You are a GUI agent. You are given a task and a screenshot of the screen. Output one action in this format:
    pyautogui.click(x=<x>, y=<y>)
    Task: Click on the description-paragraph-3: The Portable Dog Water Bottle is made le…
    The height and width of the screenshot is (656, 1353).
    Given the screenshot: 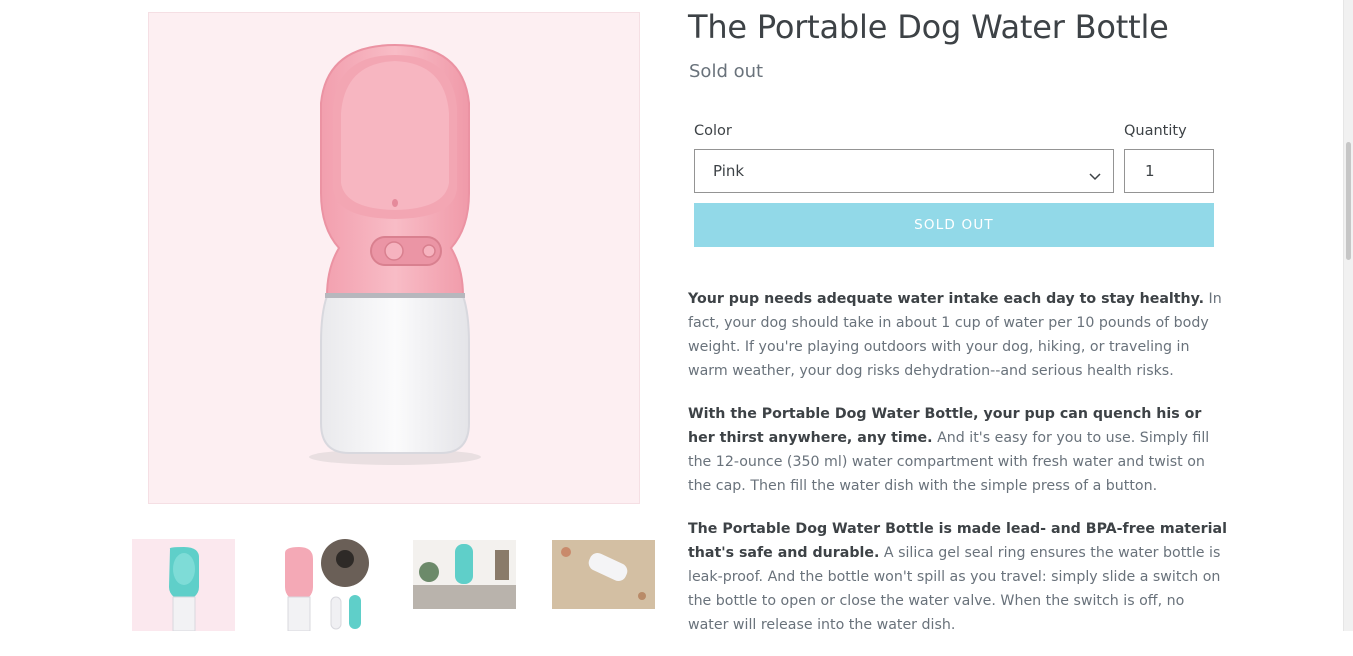 What is the action you would take?
    pyautogui.click(x=958, y=577)
    